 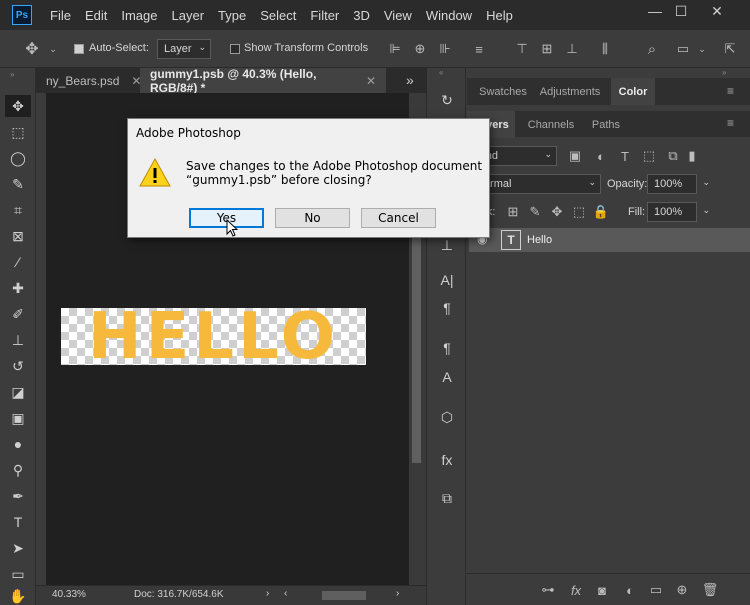 What do you see at coordinates (88, 80) in the screenshot?
I see `tab-bears-document: ny_Bears.psd ✕` at bounding box center [88, 80].